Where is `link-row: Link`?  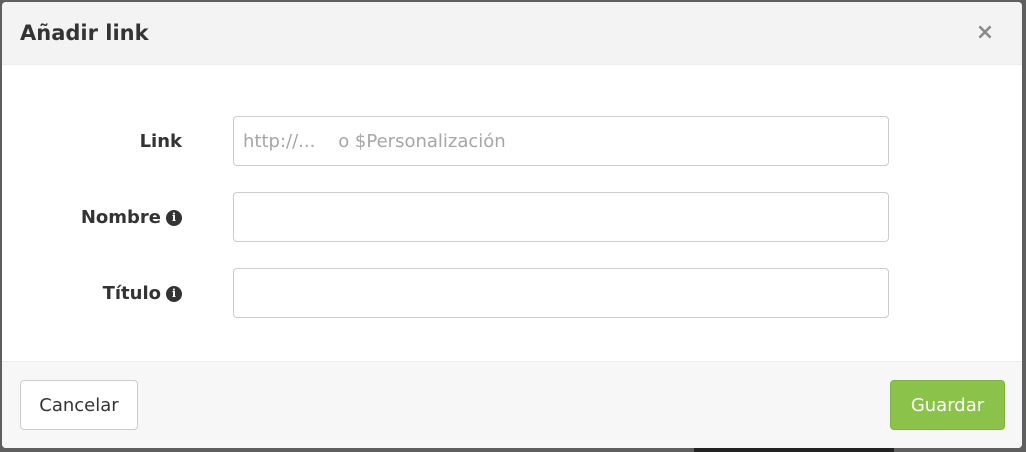 link-row: Link is located at coordinates (512, 142).